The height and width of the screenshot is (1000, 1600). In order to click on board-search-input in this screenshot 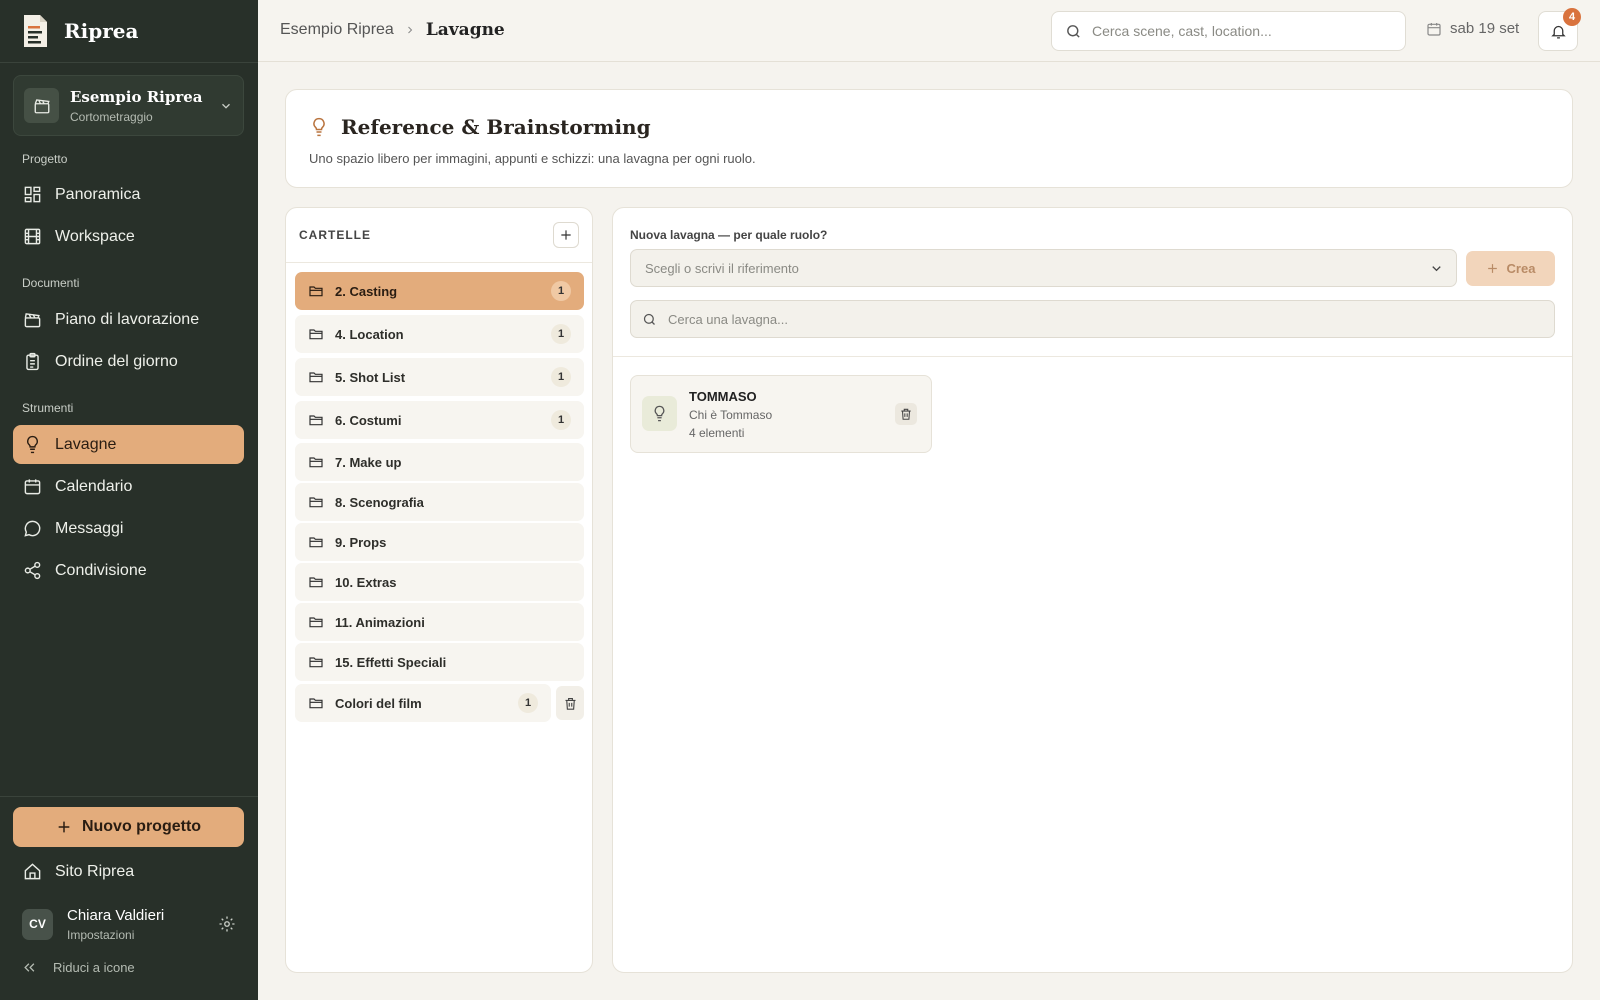, I will do `click(1098, 319)`.